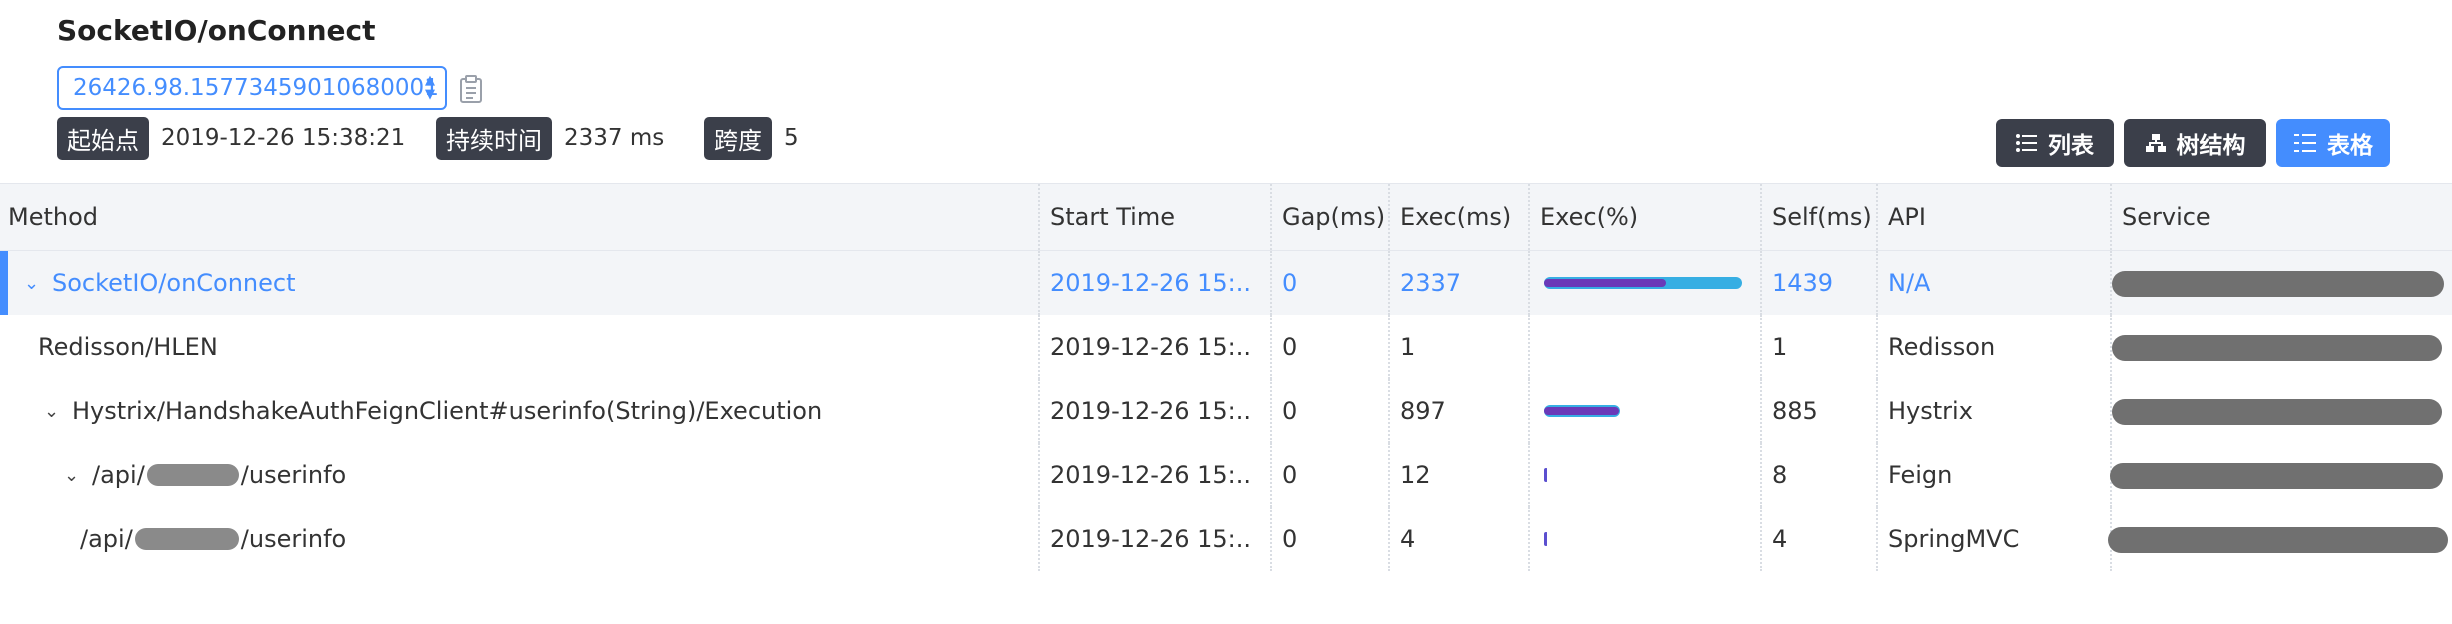 The height and width of the screenshot is (624, 2452). What do you see at coordinates (1415, 475) in the screenshot?
I see `exec-value: 12` at bounding box center [1415, 475].